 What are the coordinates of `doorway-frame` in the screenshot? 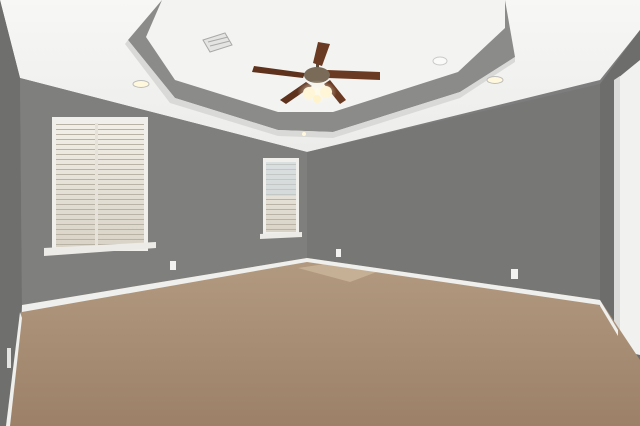 It's located at (629, 207).